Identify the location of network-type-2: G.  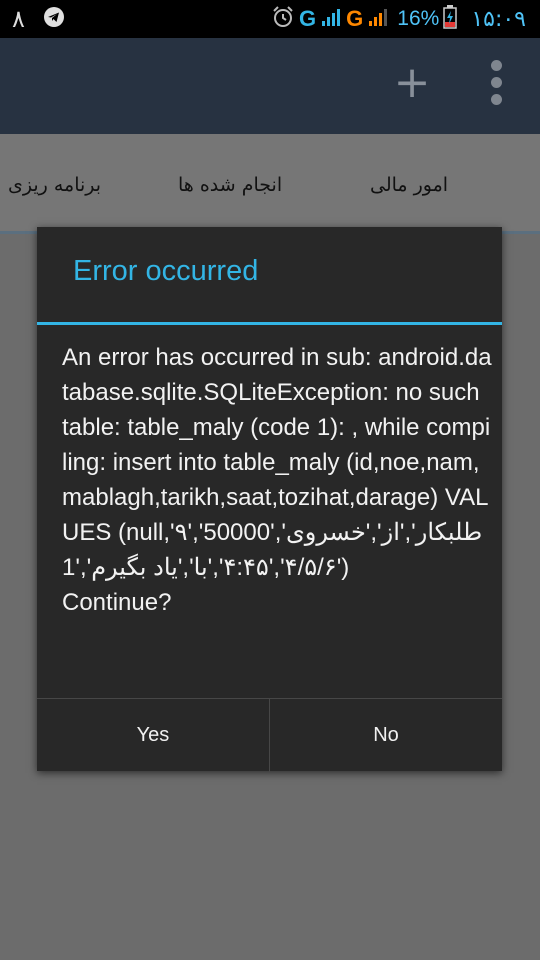
(355, 18).